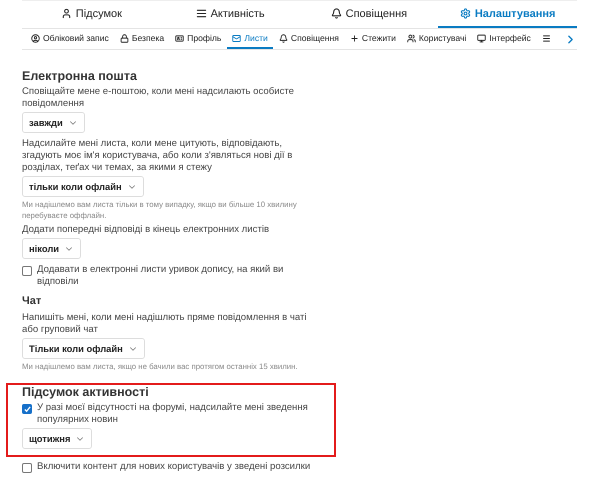 The image size is (596, 499). I want to click on id-card-icon, so click(179, 38).